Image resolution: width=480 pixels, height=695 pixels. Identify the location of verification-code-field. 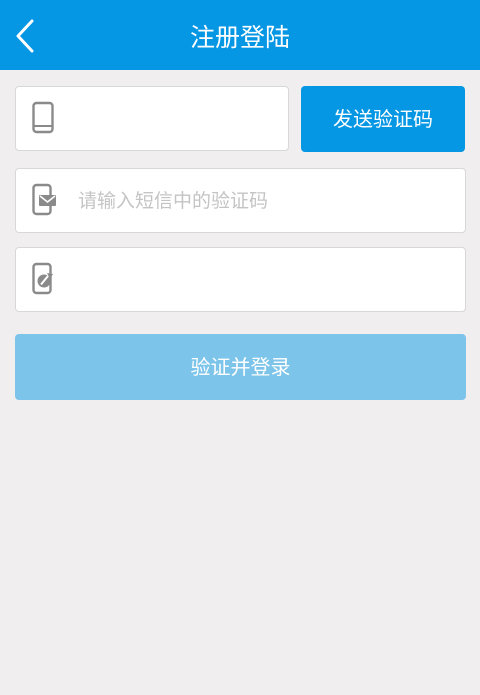
(240, 200).